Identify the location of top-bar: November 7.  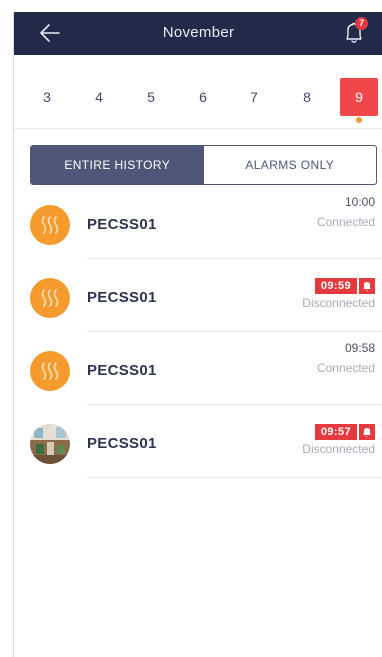
(198, 33).